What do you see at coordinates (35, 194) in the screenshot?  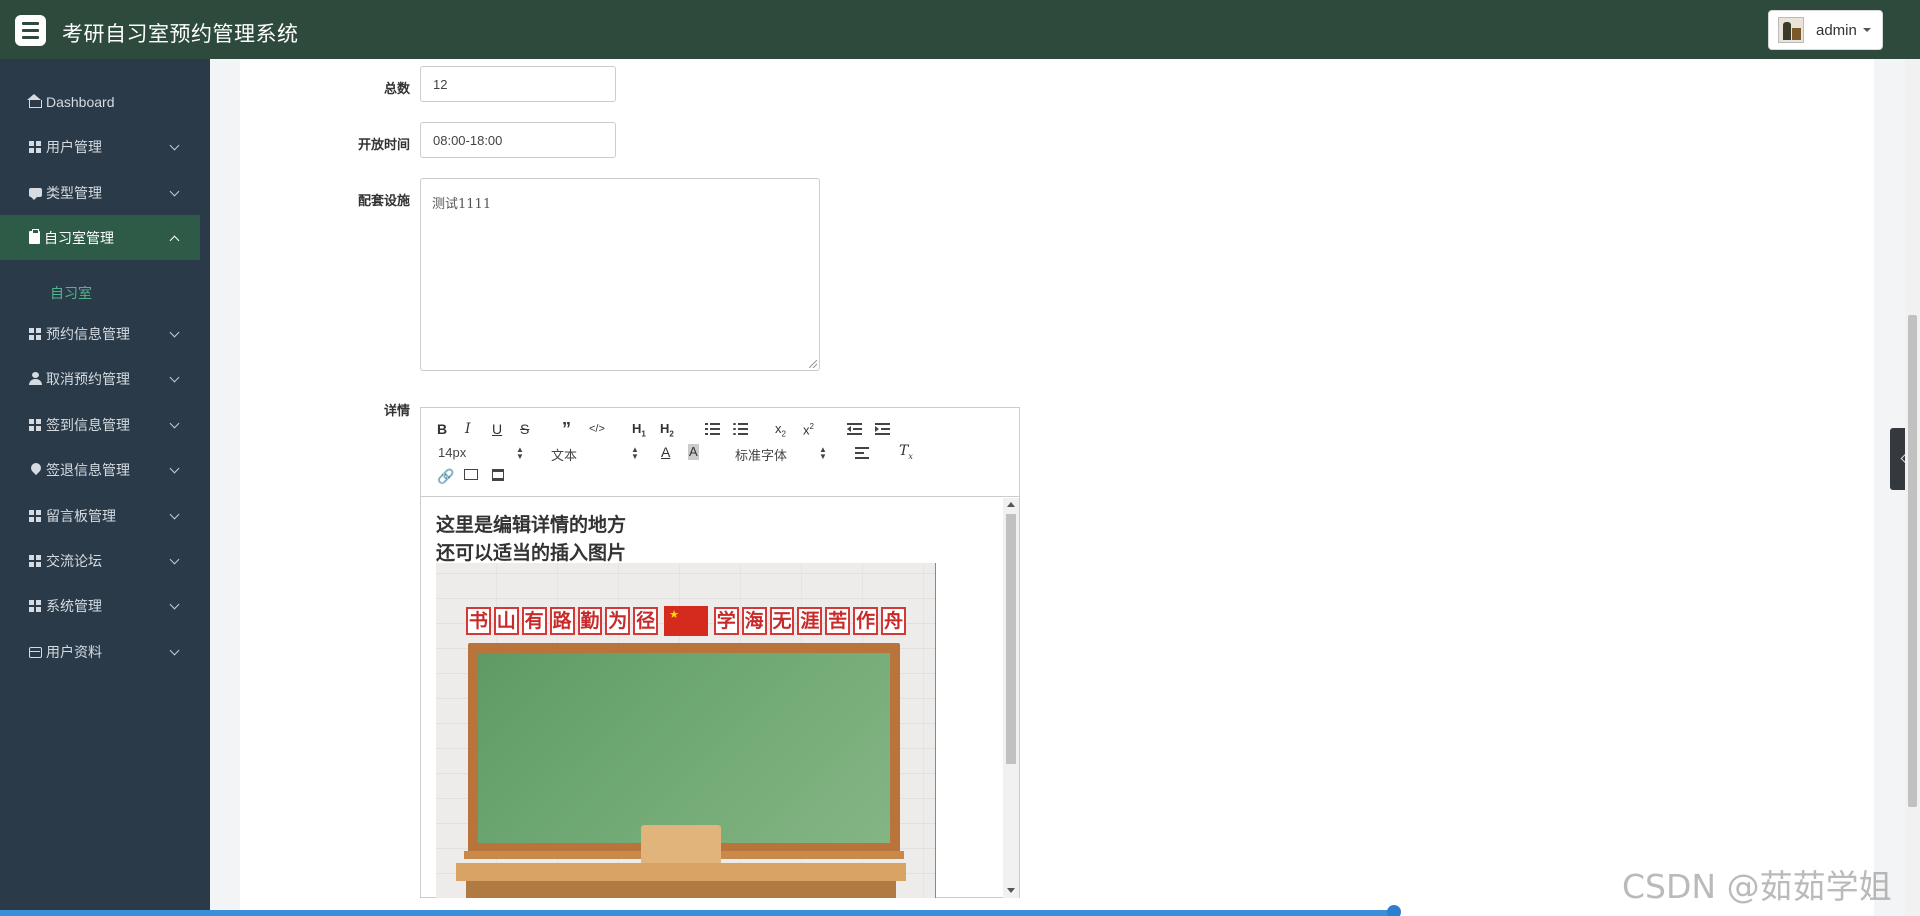 I see `comment-icon` at bounding box center [35, 194].